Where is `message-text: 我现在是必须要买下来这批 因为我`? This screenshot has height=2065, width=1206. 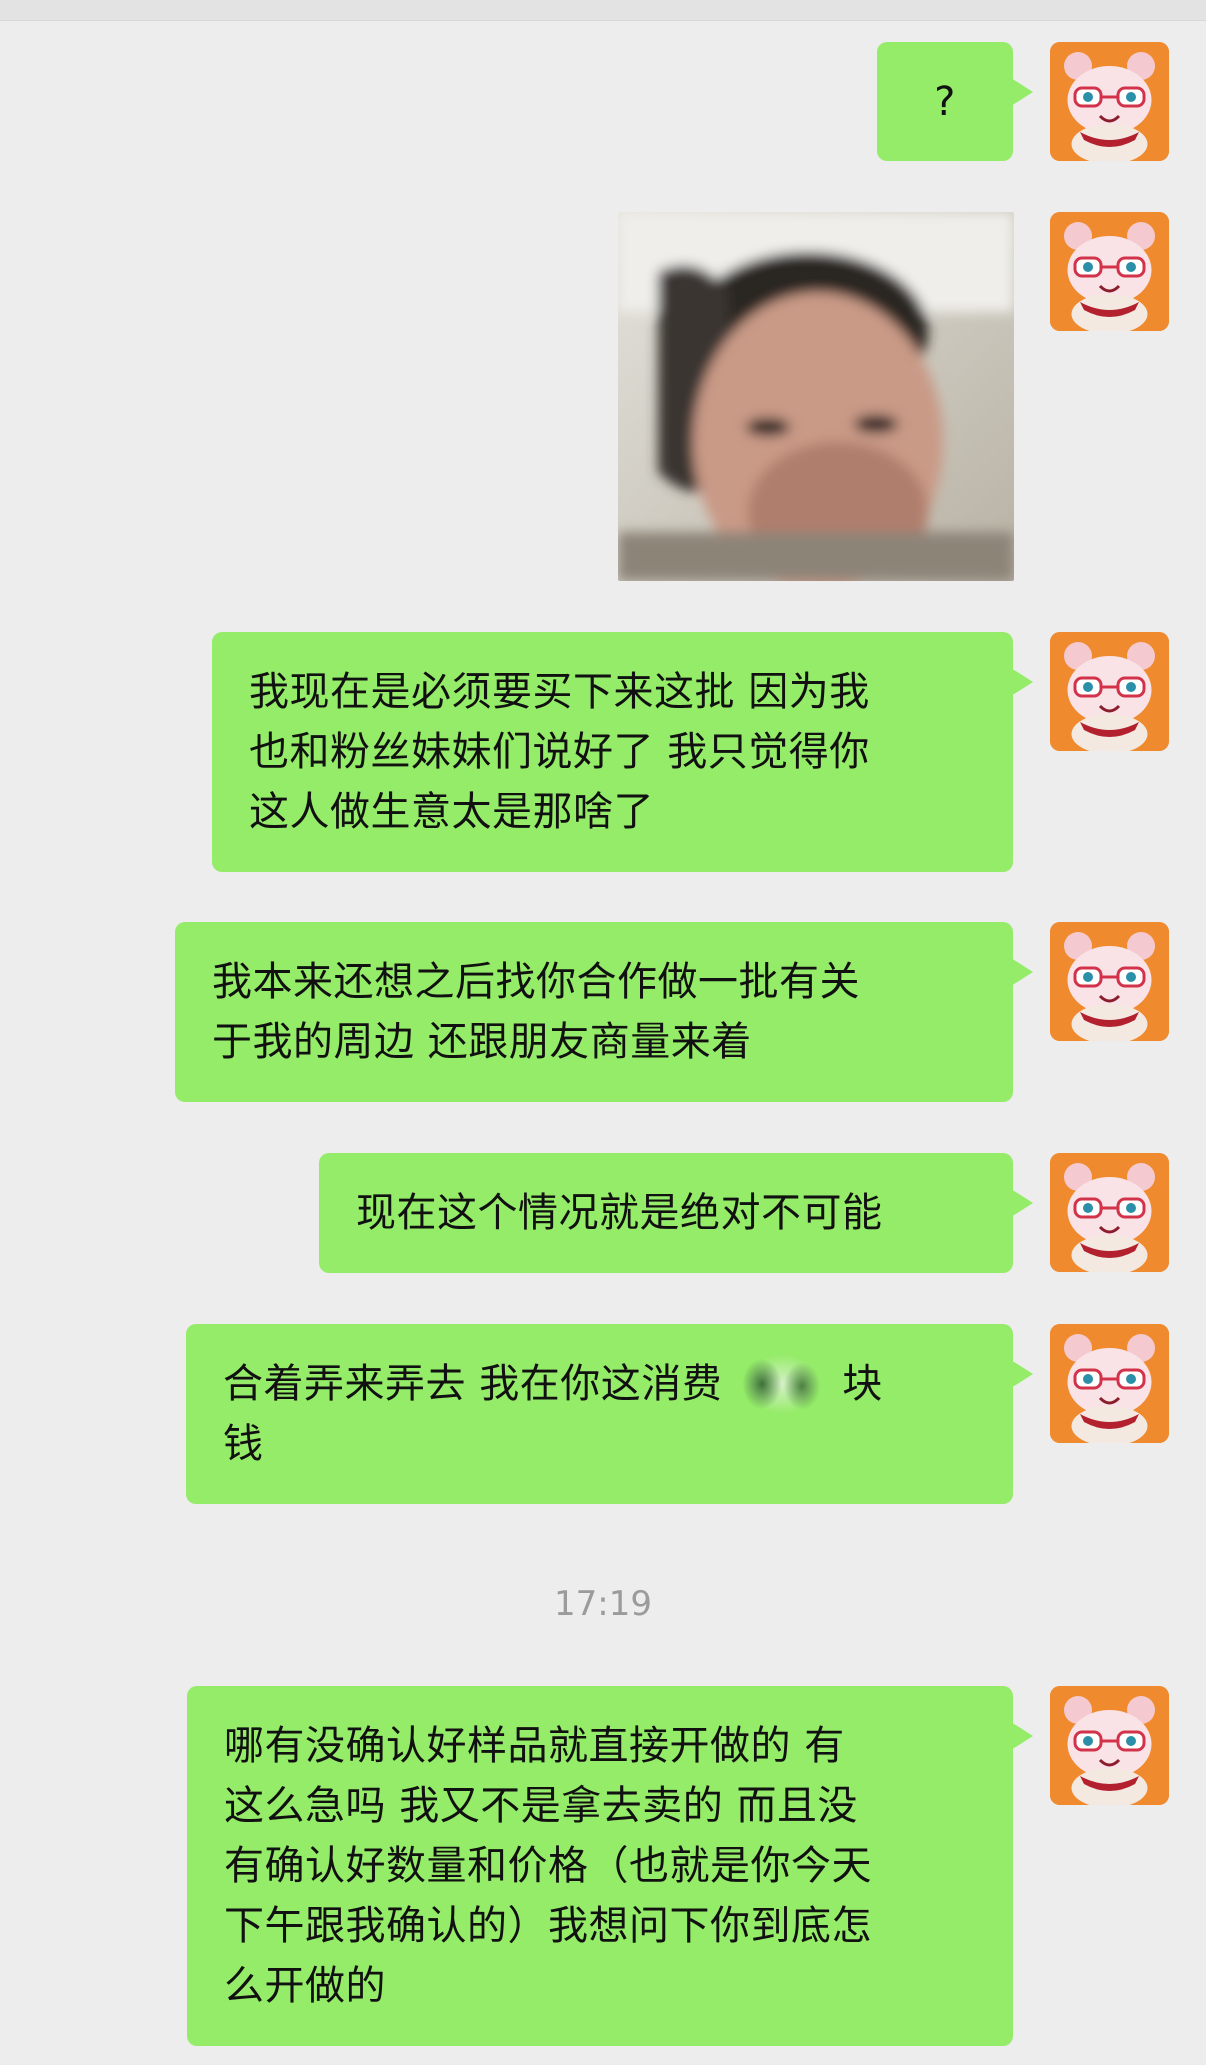 message-text: 我现在是必须要买下来这批 因为我 is located at coordinates (559, 692).